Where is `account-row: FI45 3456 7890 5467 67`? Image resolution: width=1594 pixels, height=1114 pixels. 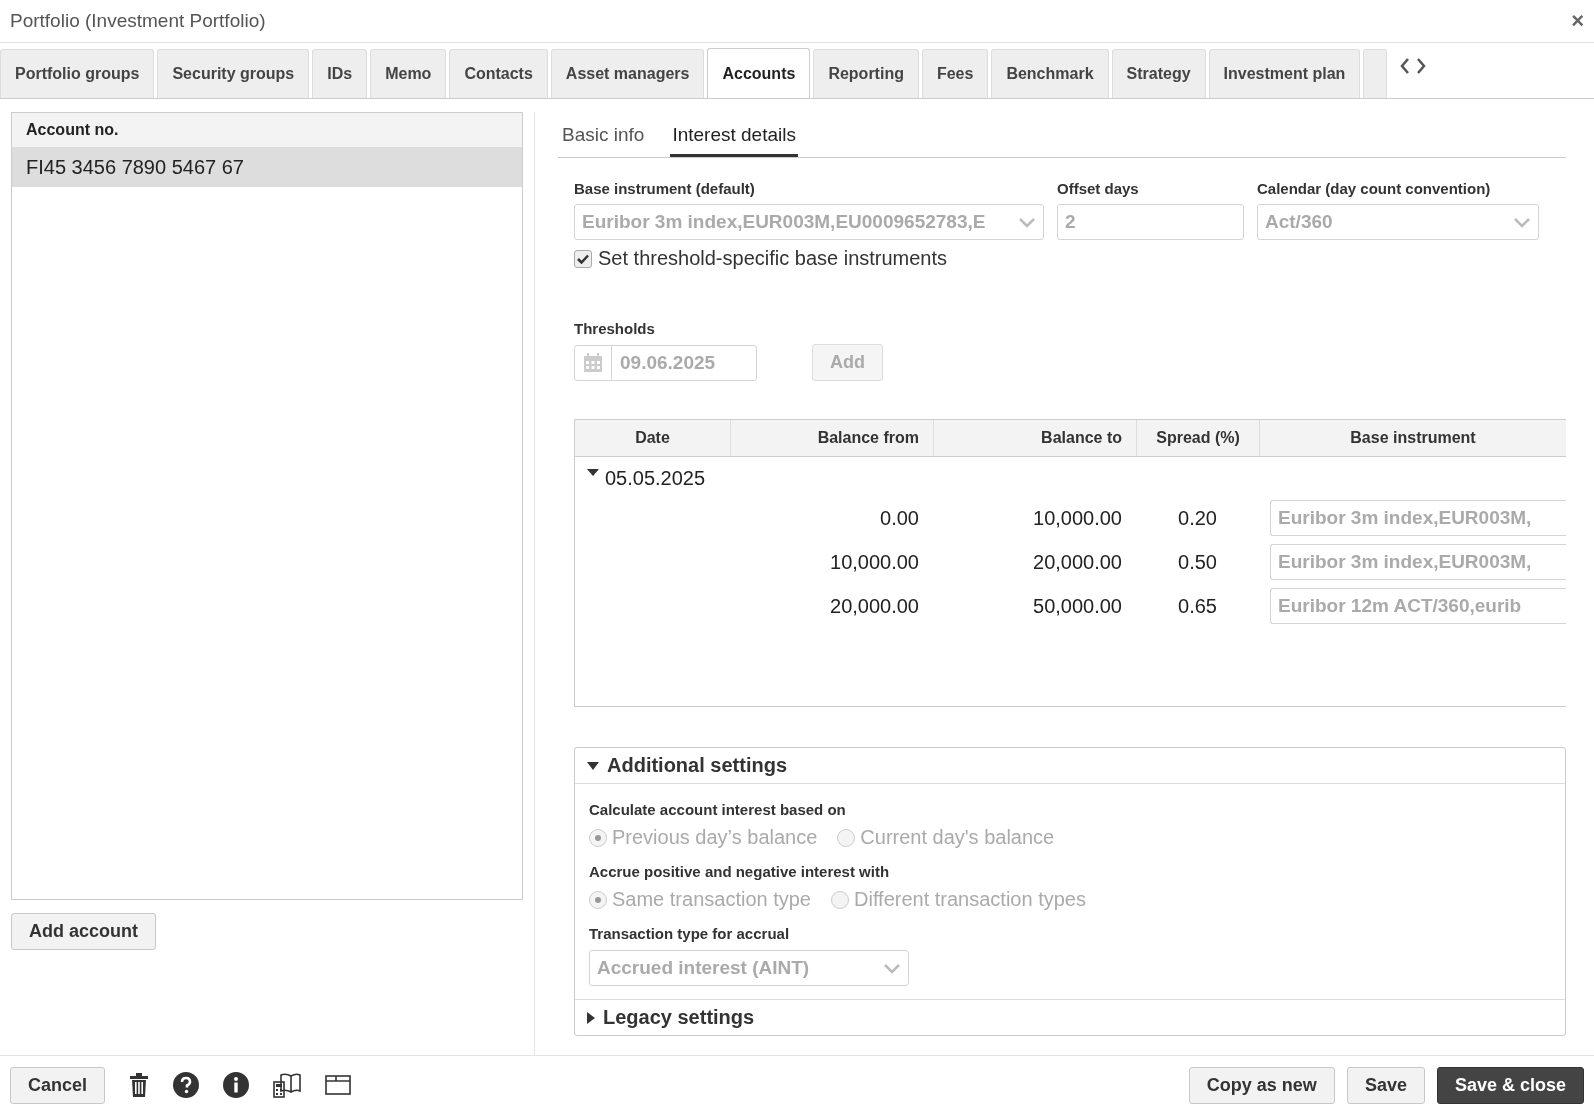
account-row: FI45 3456 7890 5467 67 is located at coordinates (267, 167).